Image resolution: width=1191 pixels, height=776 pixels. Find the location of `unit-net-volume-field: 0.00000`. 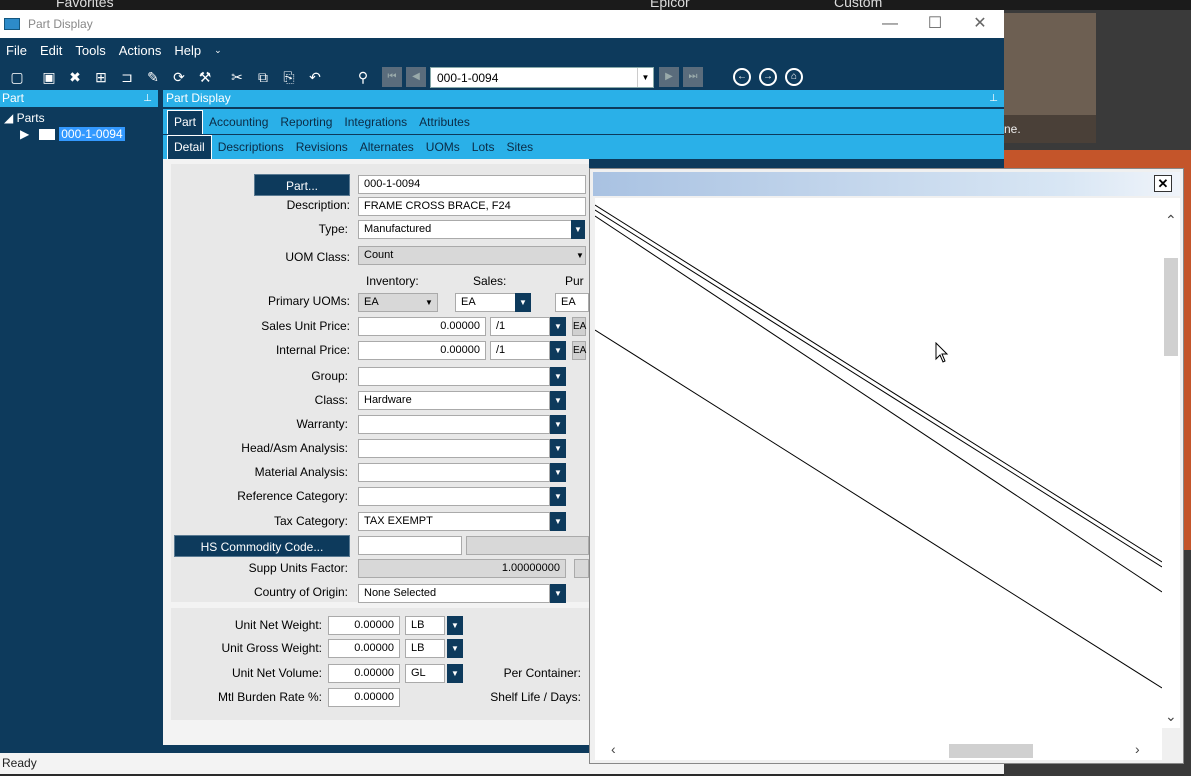

unit-net-volume-field: 0.00000 is located at coordinates (364, 673).